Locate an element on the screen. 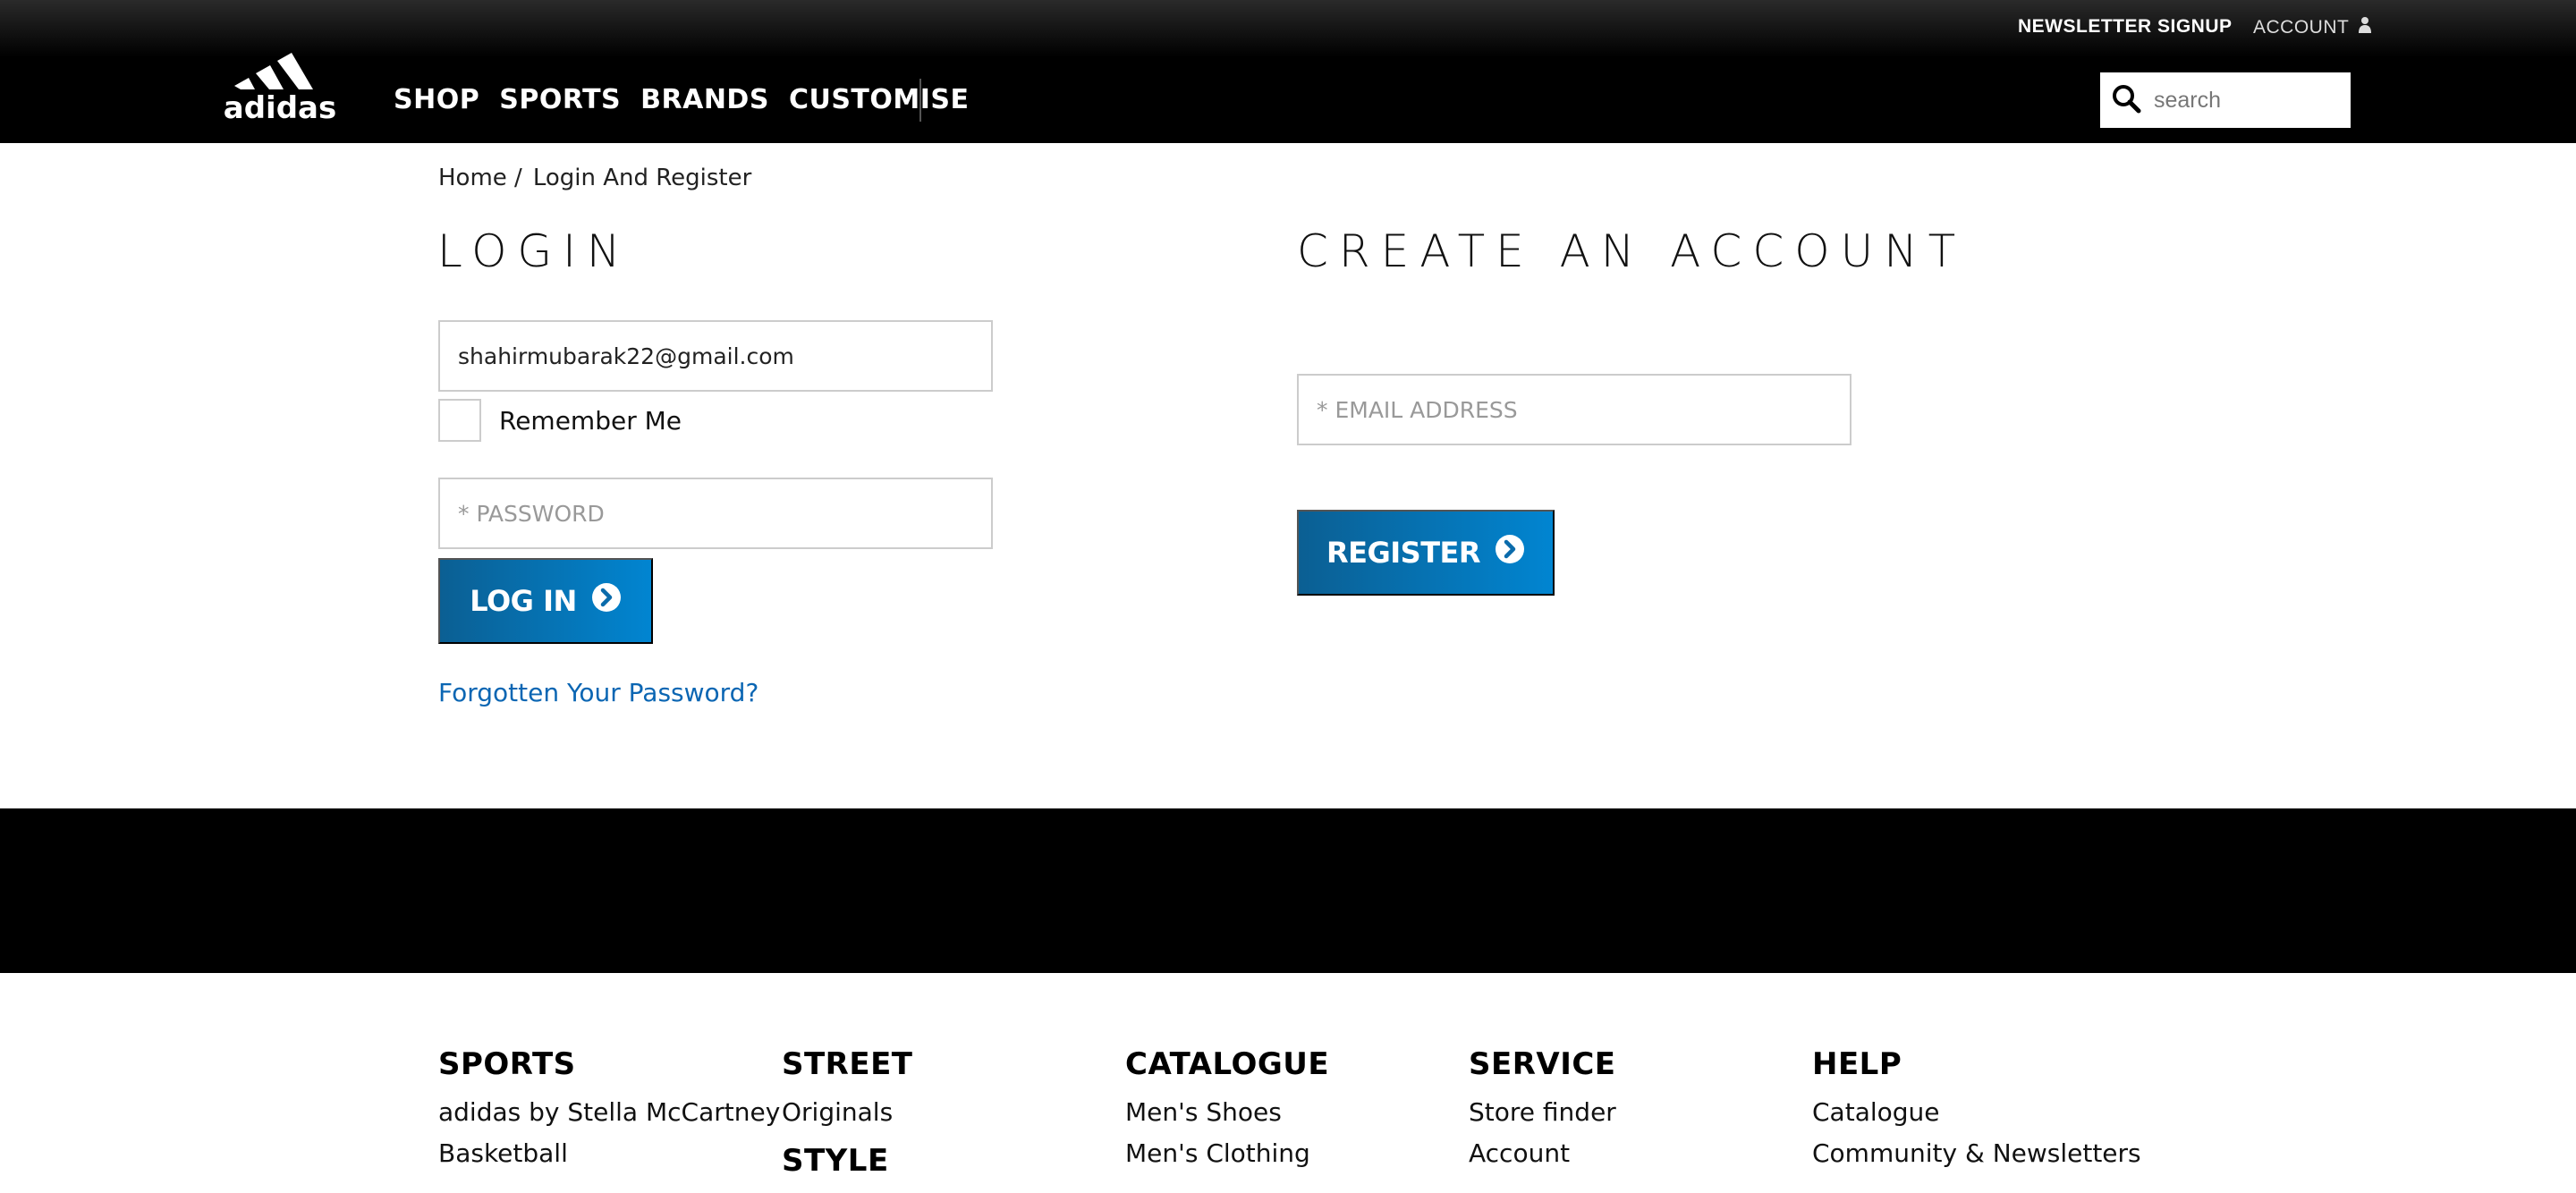  breadcrumb-home: Home / is located at coordinates (480, 178).